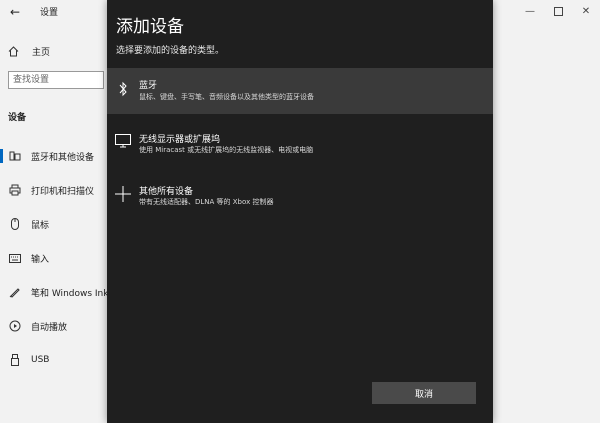  I want to click on option-title: 蓝牙, so click(148, 86).